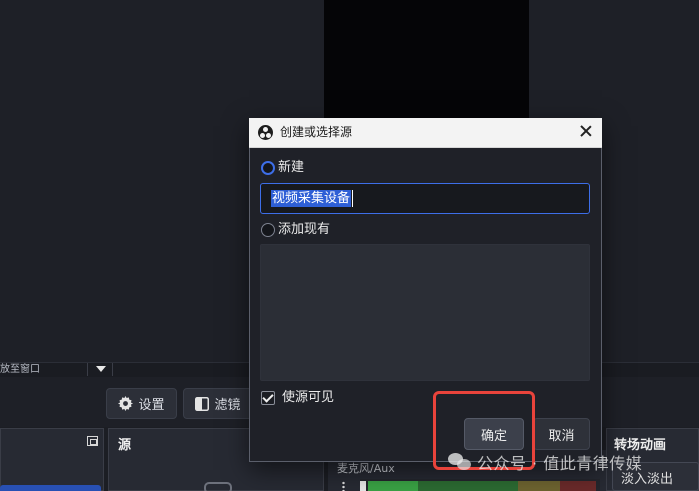 This screenshot has height=491, width=699. Describe the element at coordinates (366, 468) in the screenshot. I see `mixer-channel-label: 麦克风/Aux` at that location.